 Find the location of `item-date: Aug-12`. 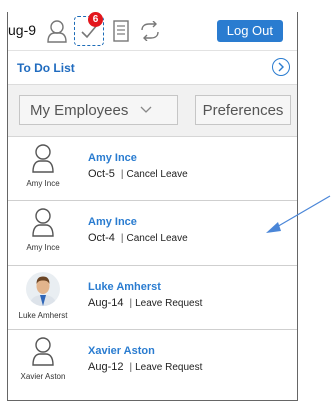

item-date: Aug-12 is located at coordinates (106, 367).